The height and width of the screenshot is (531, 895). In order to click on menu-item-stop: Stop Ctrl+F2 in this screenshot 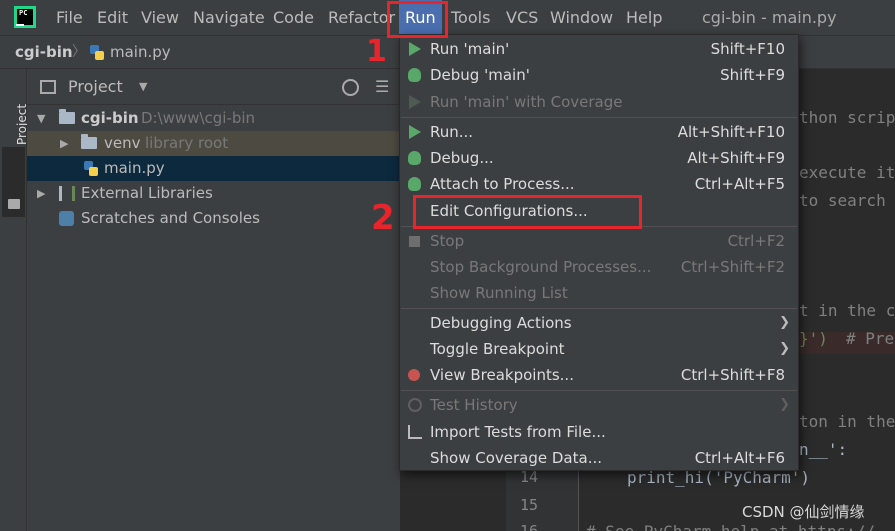, I will do `click(599, 241)`.